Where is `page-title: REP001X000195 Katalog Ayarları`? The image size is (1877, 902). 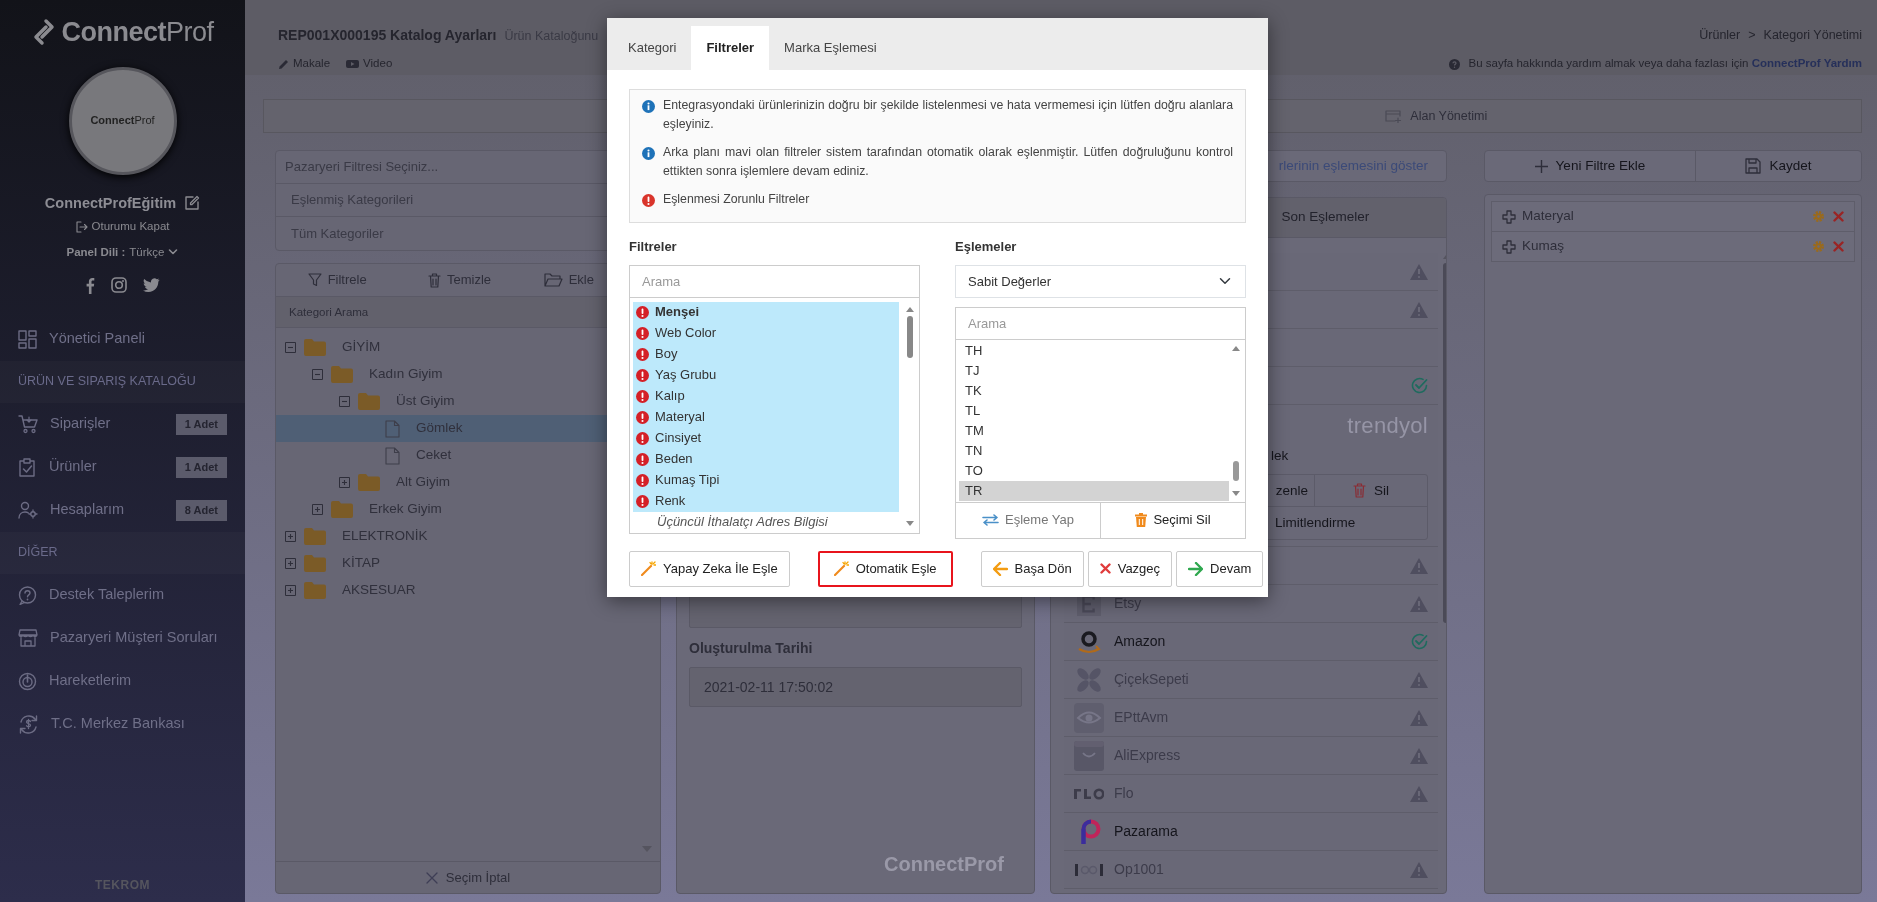 page-title: REP001X000195 Katalog Ayarları is located at coordinates (387, 35).